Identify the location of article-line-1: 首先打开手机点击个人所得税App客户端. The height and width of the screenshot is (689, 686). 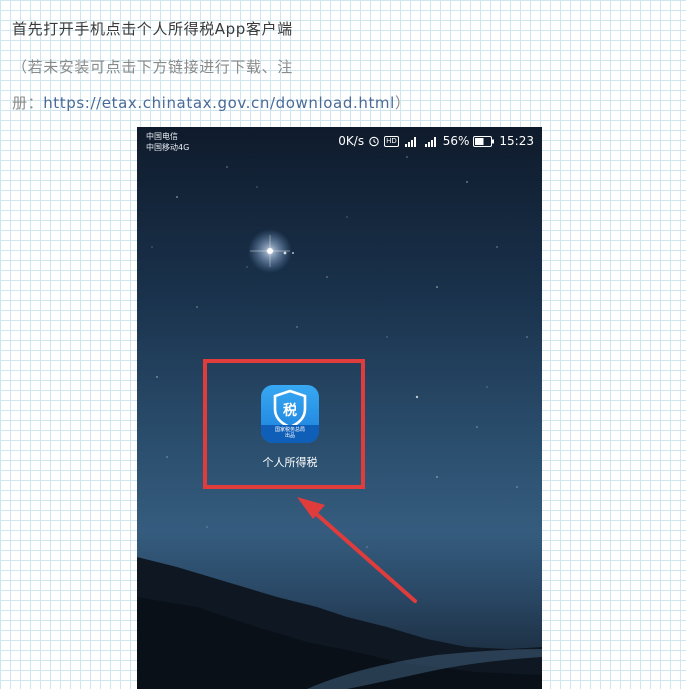
(152, 29).